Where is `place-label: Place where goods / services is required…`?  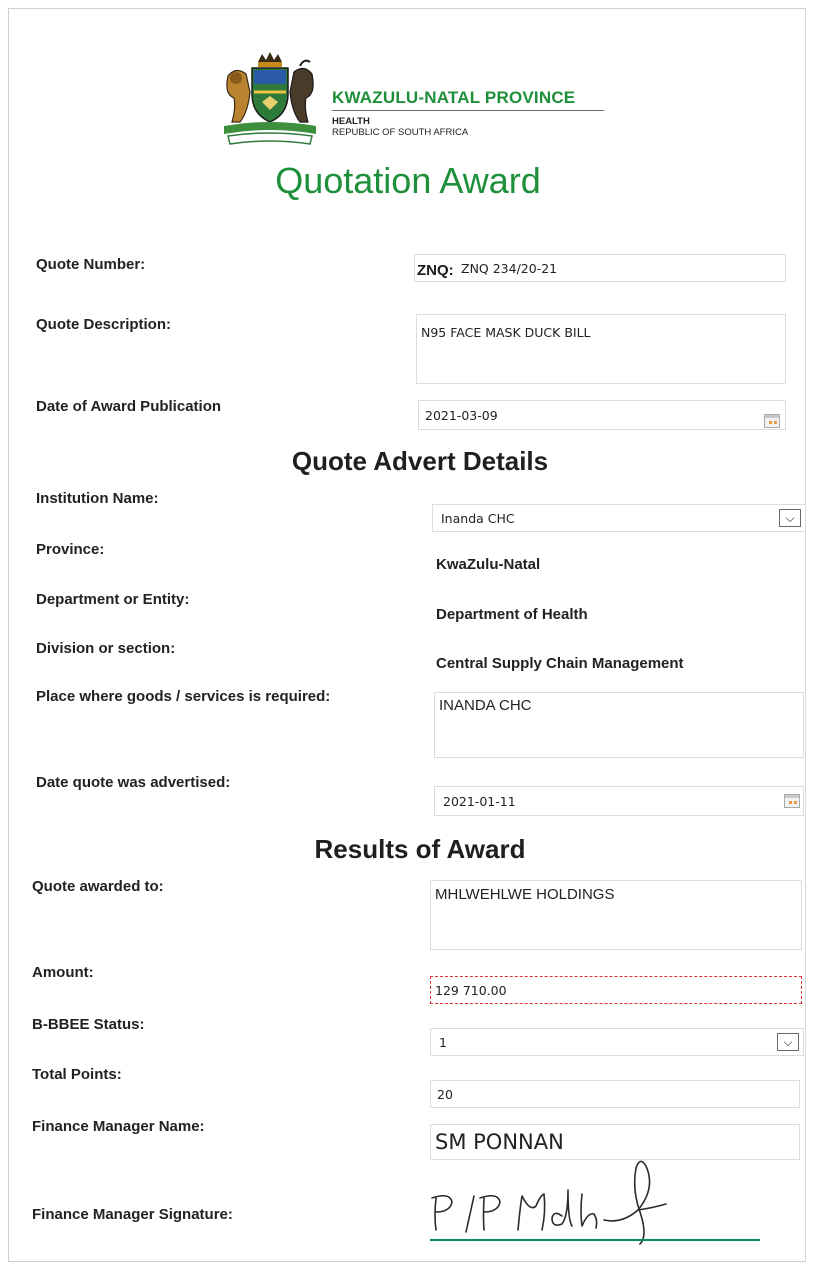 place-label: Place where goods / services is required… is located at coordinates (183, 696).